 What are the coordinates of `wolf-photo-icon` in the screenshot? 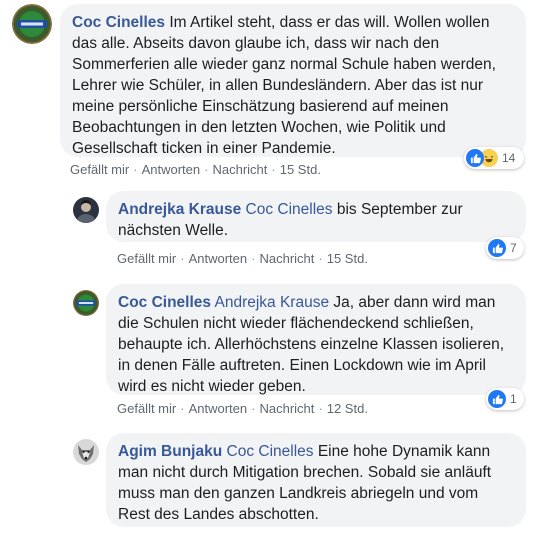 It's located at (86, 452).